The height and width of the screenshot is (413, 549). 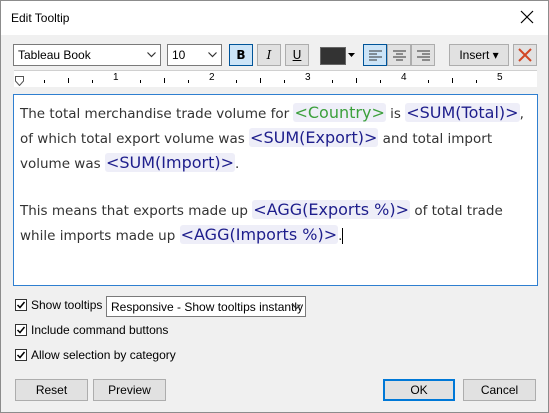 What do you see at coordinates (404, 77) in the screenshot?
I see `ruler-number: 4` at bounding box center [404, 77].